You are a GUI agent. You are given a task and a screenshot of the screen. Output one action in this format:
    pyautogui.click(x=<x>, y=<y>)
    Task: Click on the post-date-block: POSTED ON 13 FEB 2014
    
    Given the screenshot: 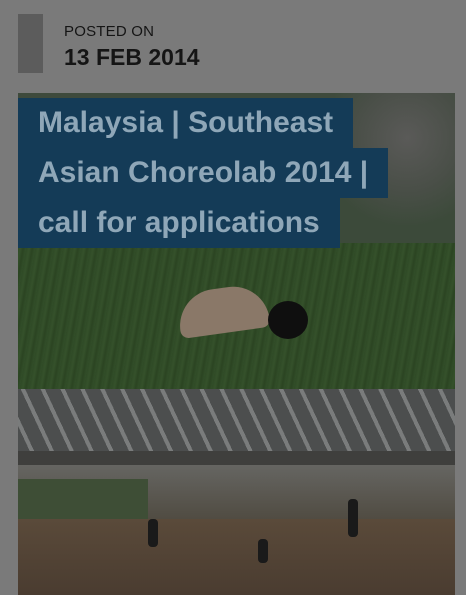 What is the action you would take?
    pyautogui.click(x=168, y=44)
    